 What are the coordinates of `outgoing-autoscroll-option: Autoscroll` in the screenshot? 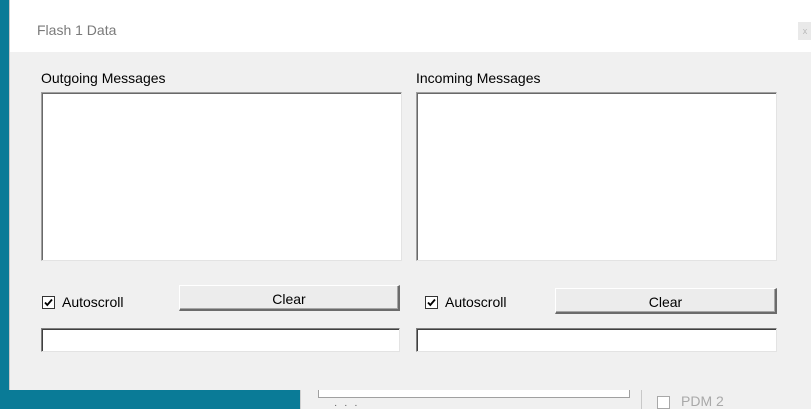 It's located at (82, 302).